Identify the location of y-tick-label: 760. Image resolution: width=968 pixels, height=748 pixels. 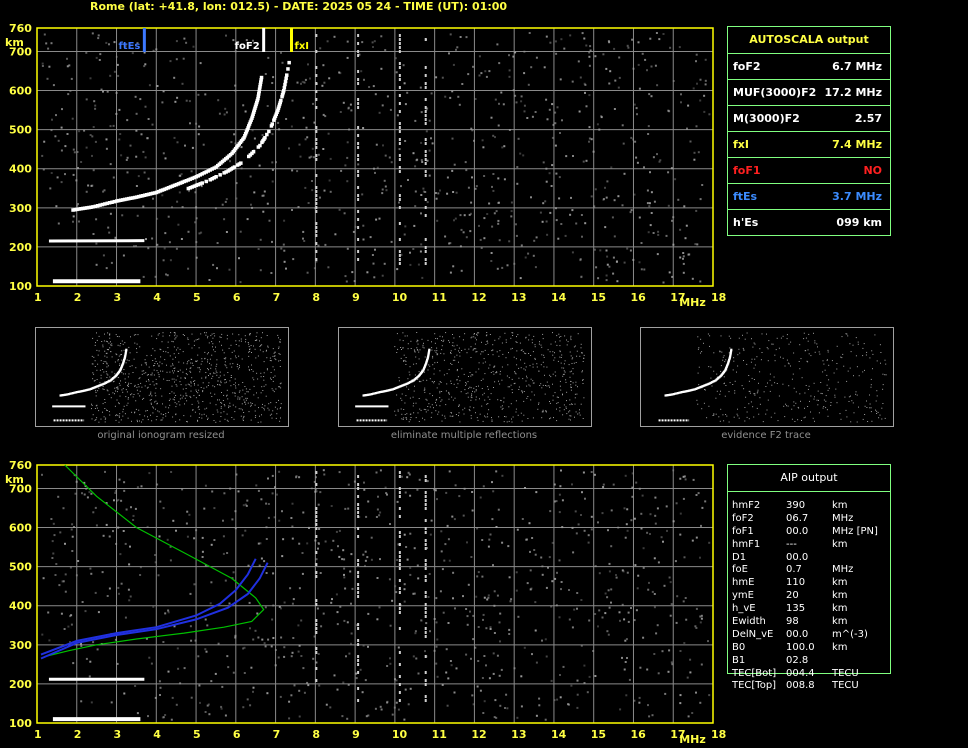
(20, 465).